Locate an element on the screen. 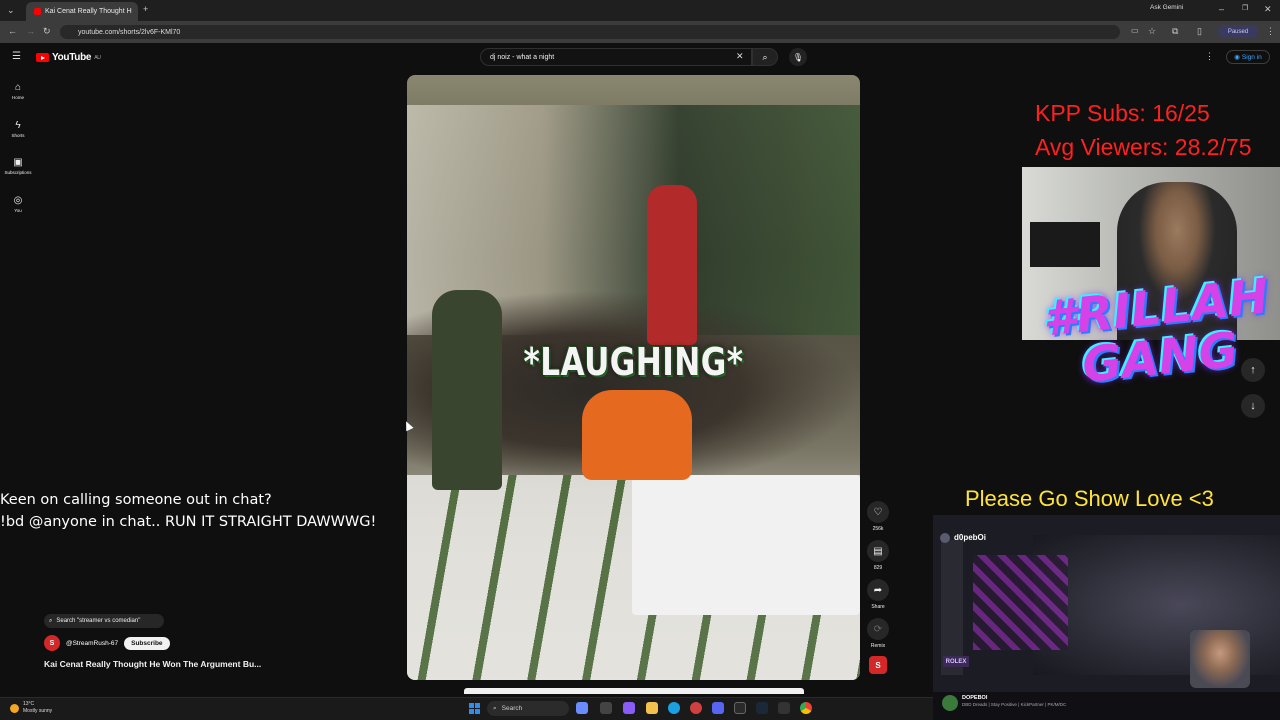  like-icon: ♡ is located at coordinates (878, 512).